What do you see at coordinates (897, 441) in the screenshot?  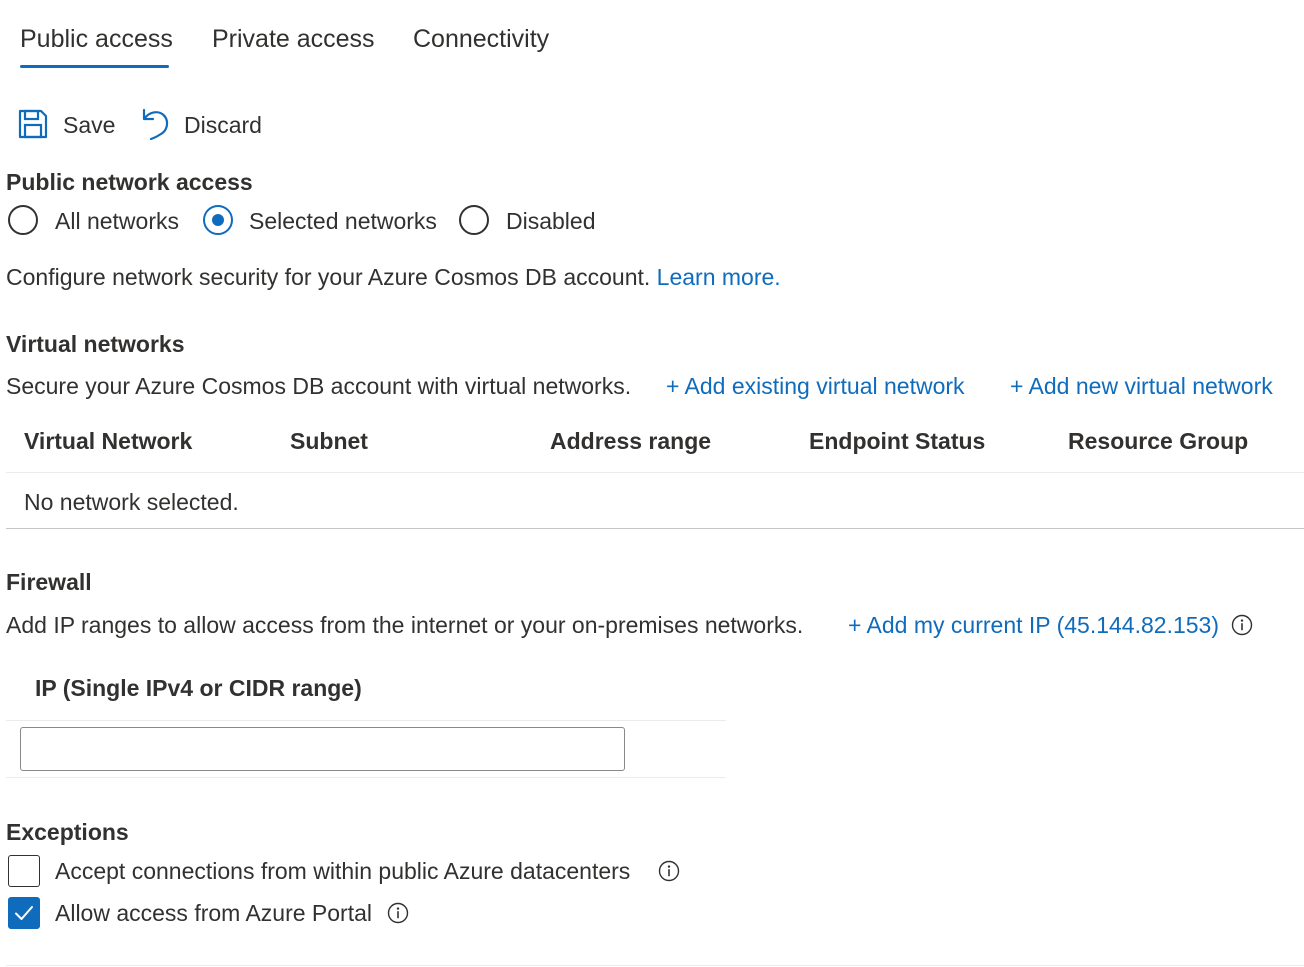 I see `column-header-endpoint-status: Endpoint Status` at bounding box center [897, 441].